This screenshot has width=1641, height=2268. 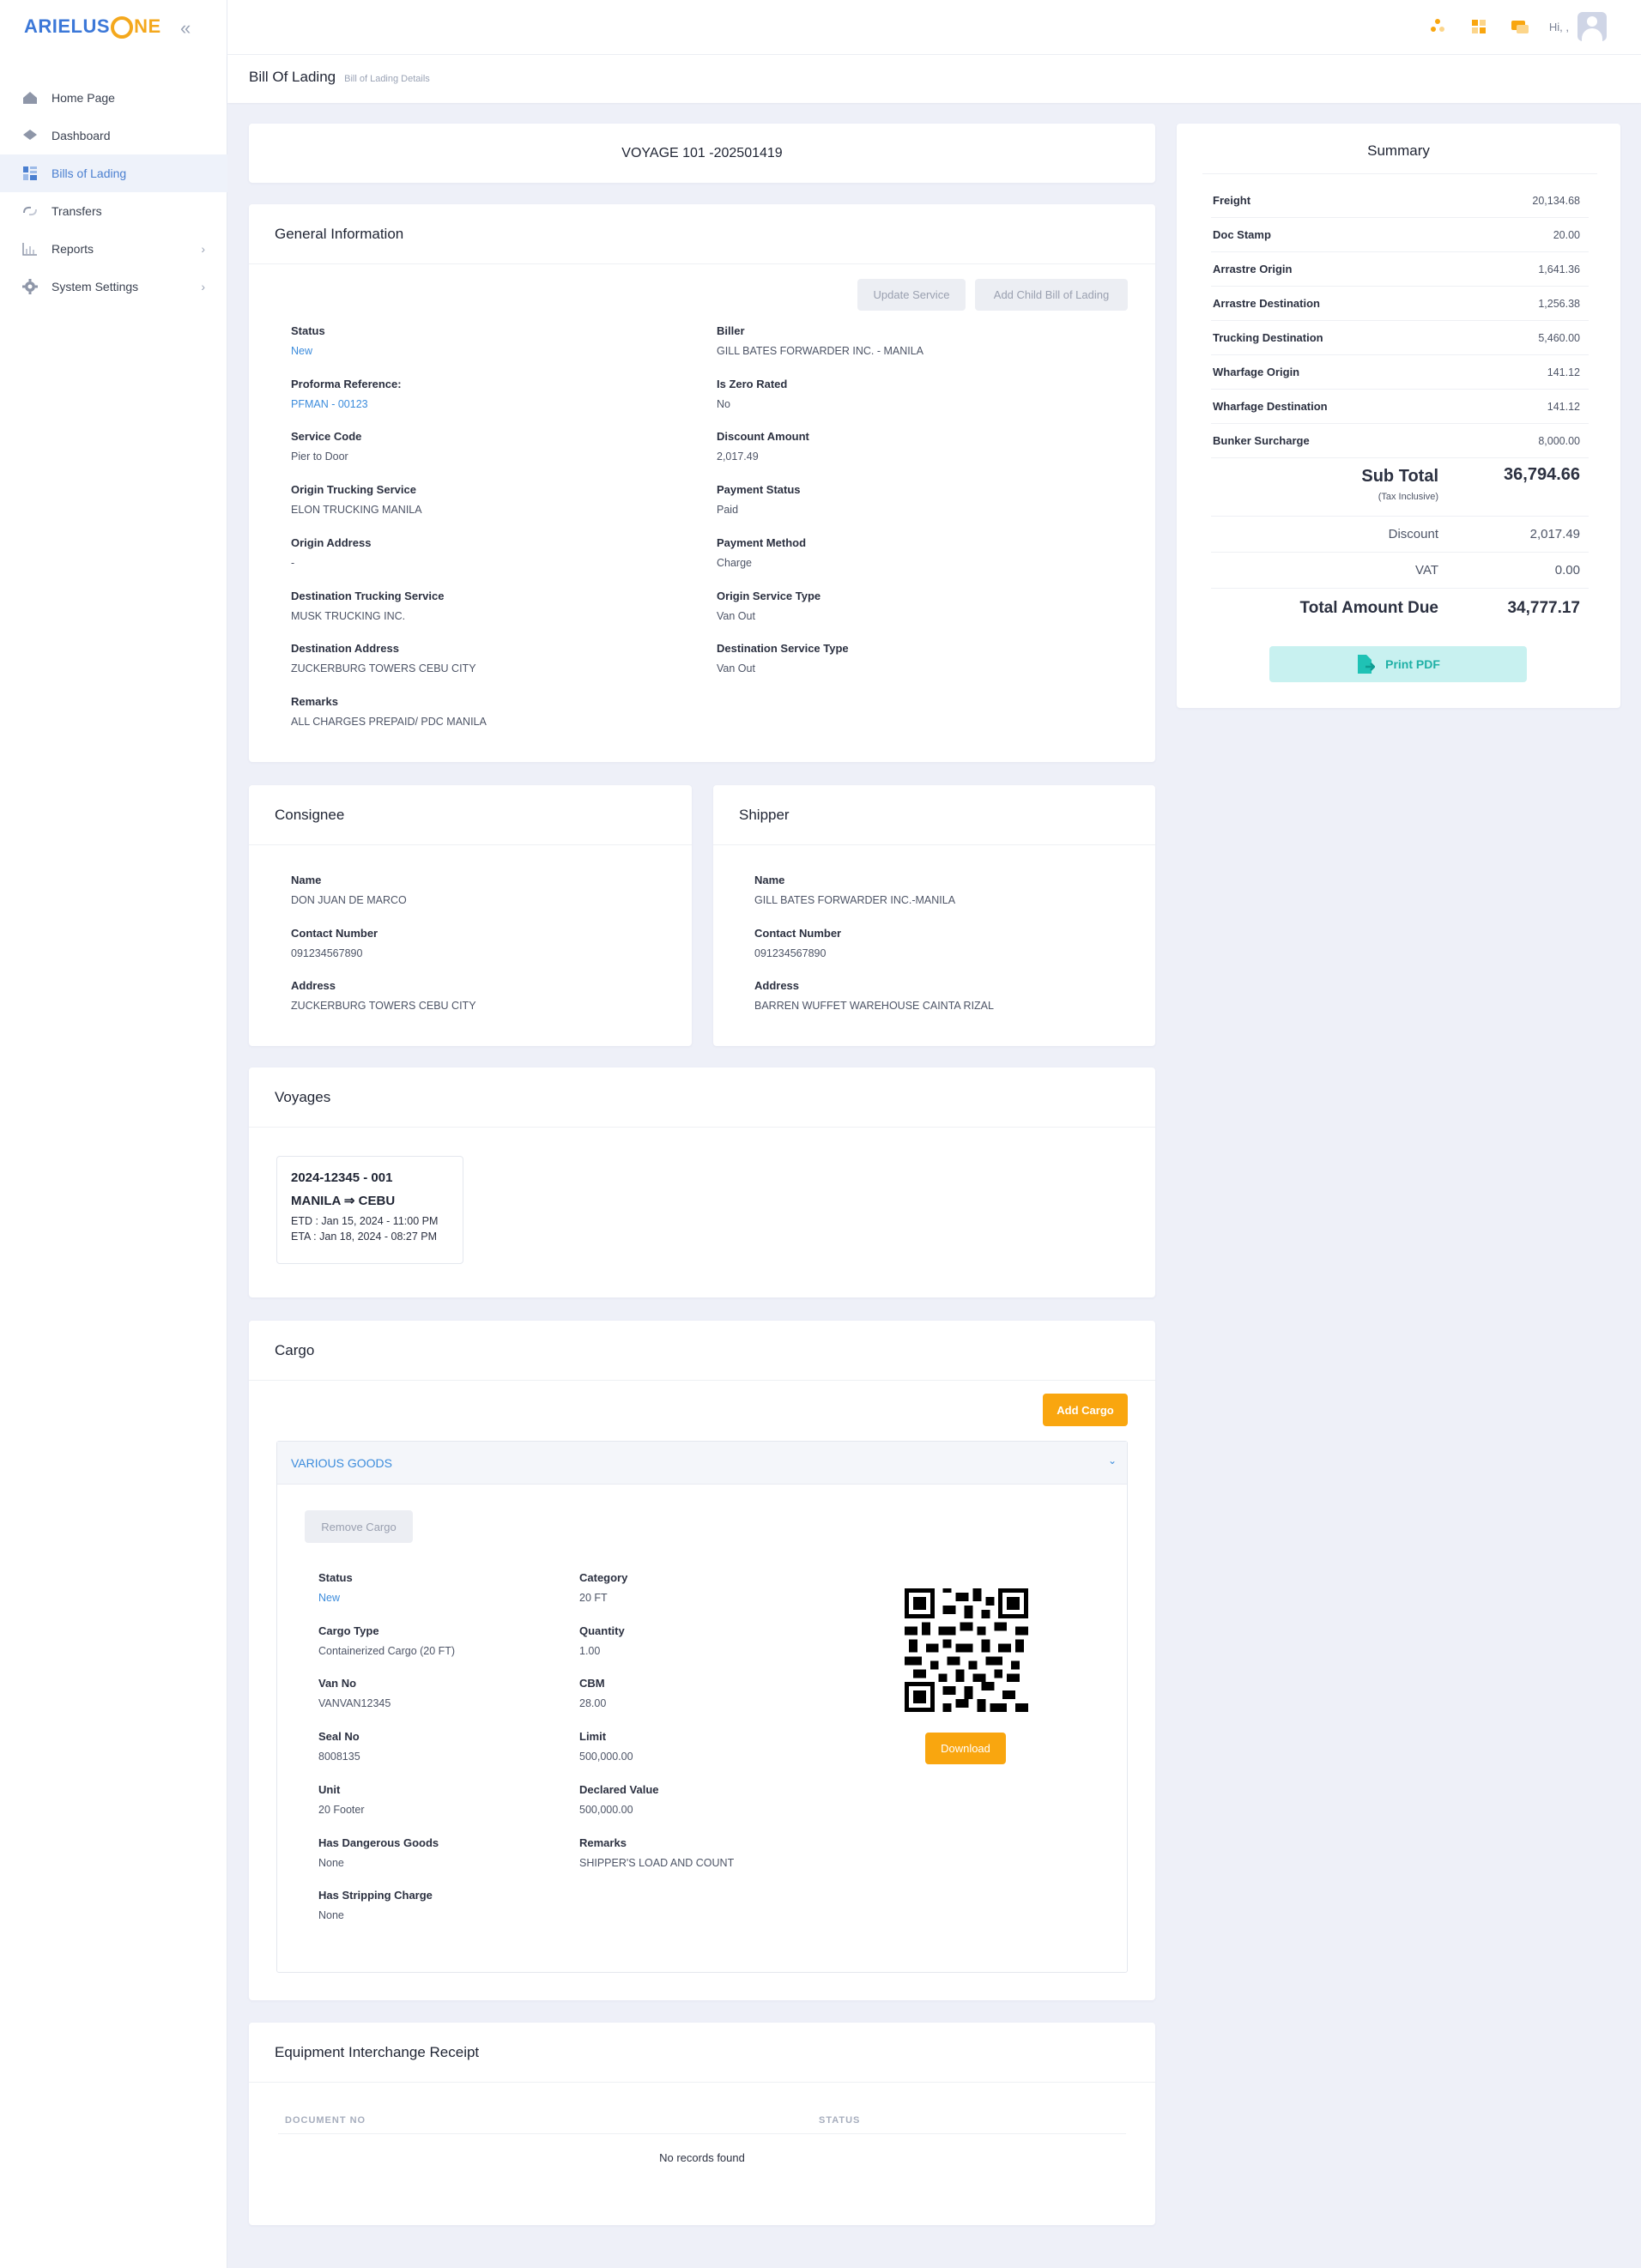 I want to click on field-label: Name, so click(x=306, y=880).